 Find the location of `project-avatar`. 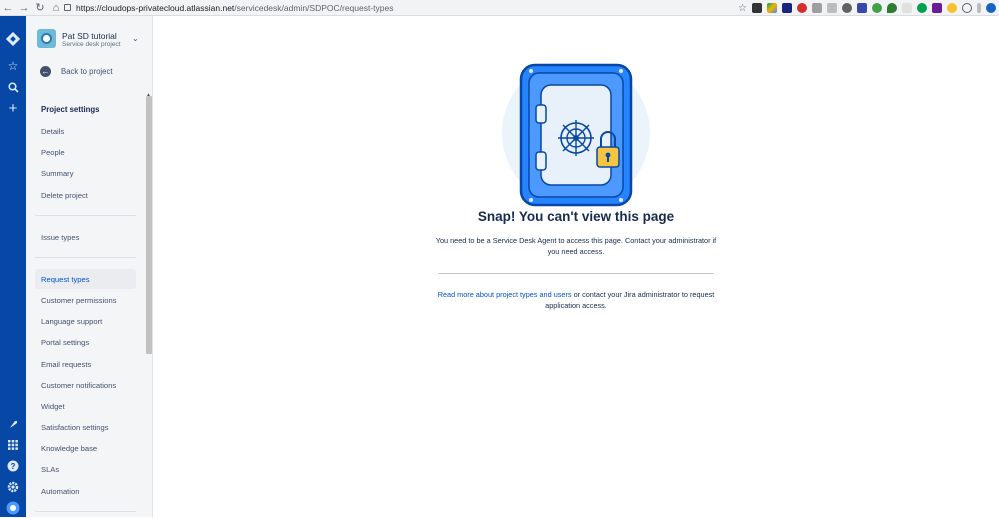

project-avatar is located at coordinates (46, 38).